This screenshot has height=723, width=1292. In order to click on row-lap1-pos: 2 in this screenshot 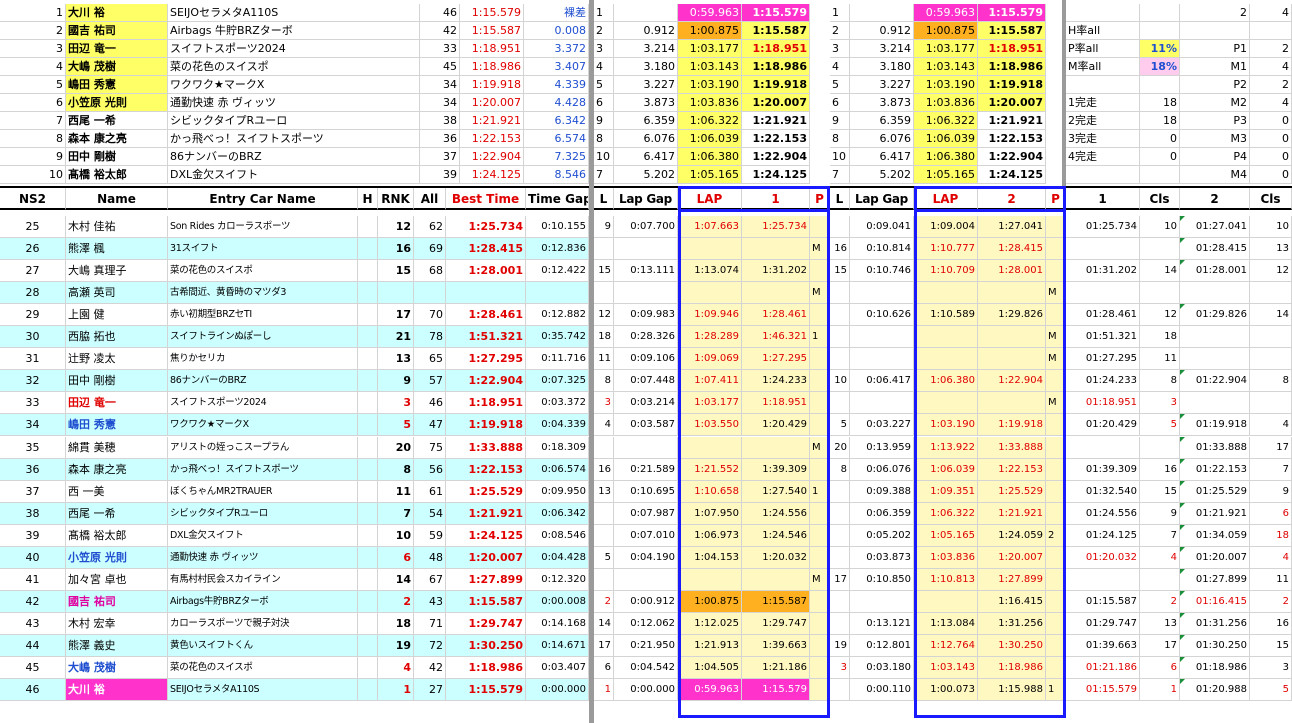, I will do `click(604, 601)`.